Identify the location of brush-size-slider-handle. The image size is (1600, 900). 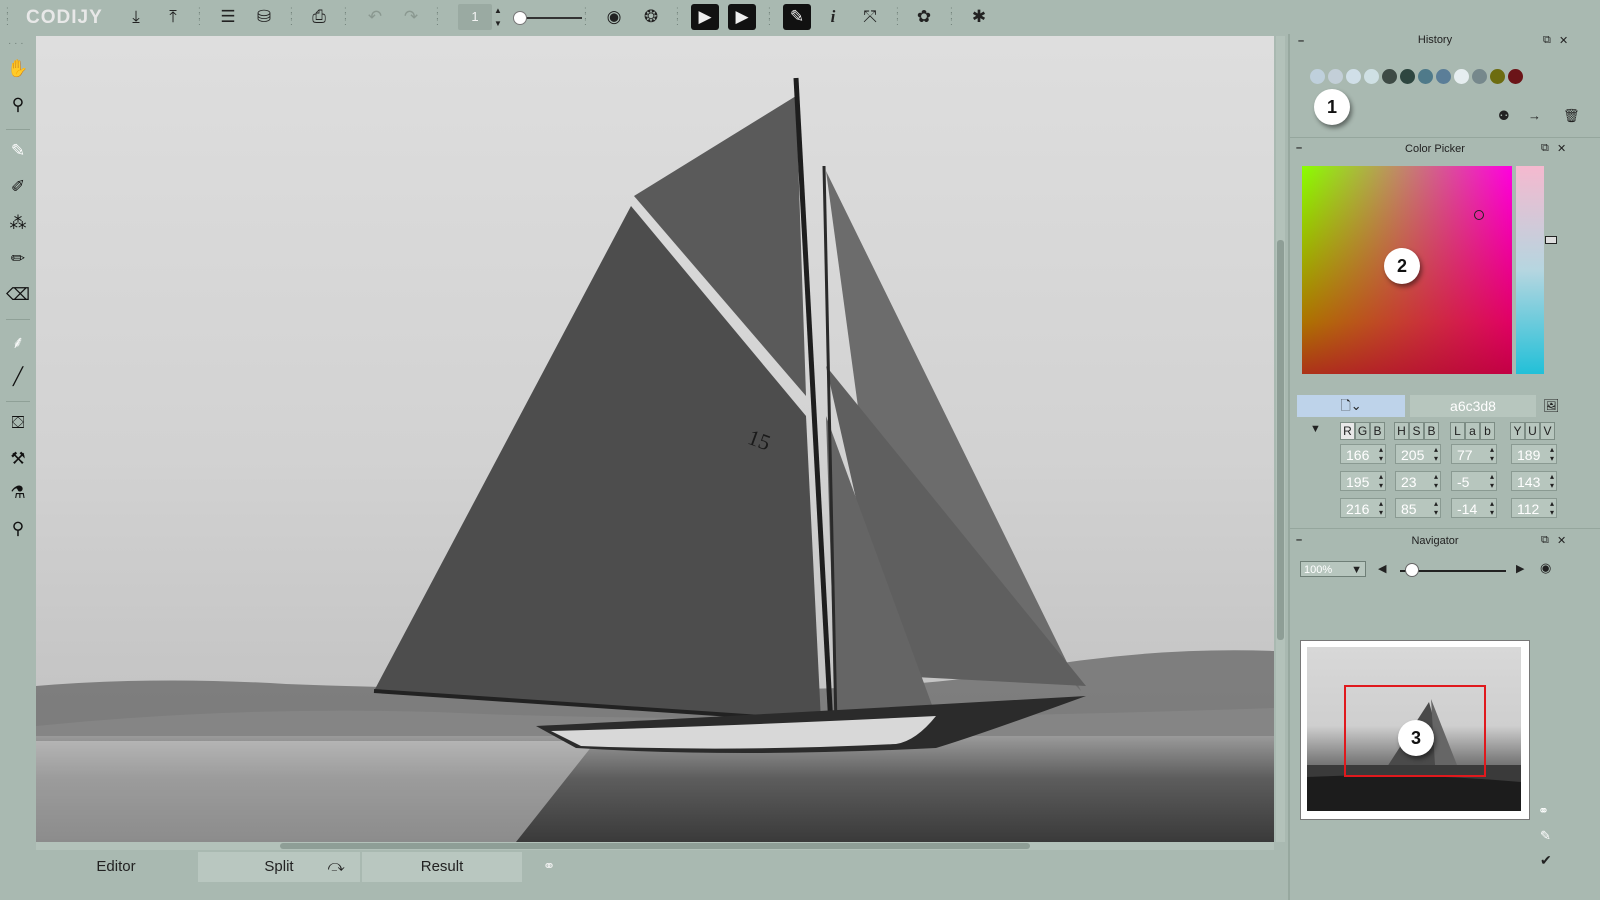
(520, 18).